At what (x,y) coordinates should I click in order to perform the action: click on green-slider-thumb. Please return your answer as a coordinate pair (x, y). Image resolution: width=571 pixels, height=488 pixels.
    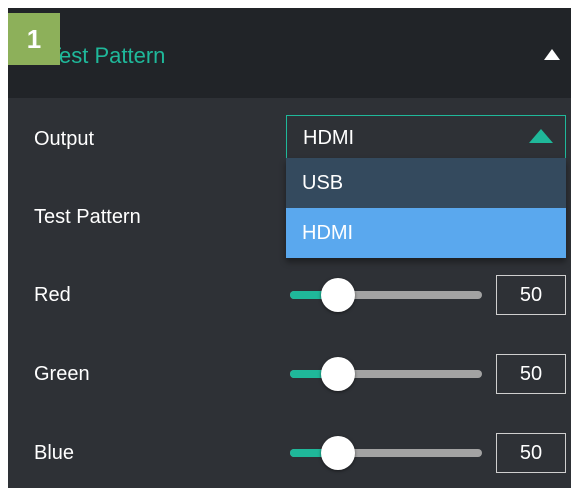
    Looking at the image, I should click on (338, 374).